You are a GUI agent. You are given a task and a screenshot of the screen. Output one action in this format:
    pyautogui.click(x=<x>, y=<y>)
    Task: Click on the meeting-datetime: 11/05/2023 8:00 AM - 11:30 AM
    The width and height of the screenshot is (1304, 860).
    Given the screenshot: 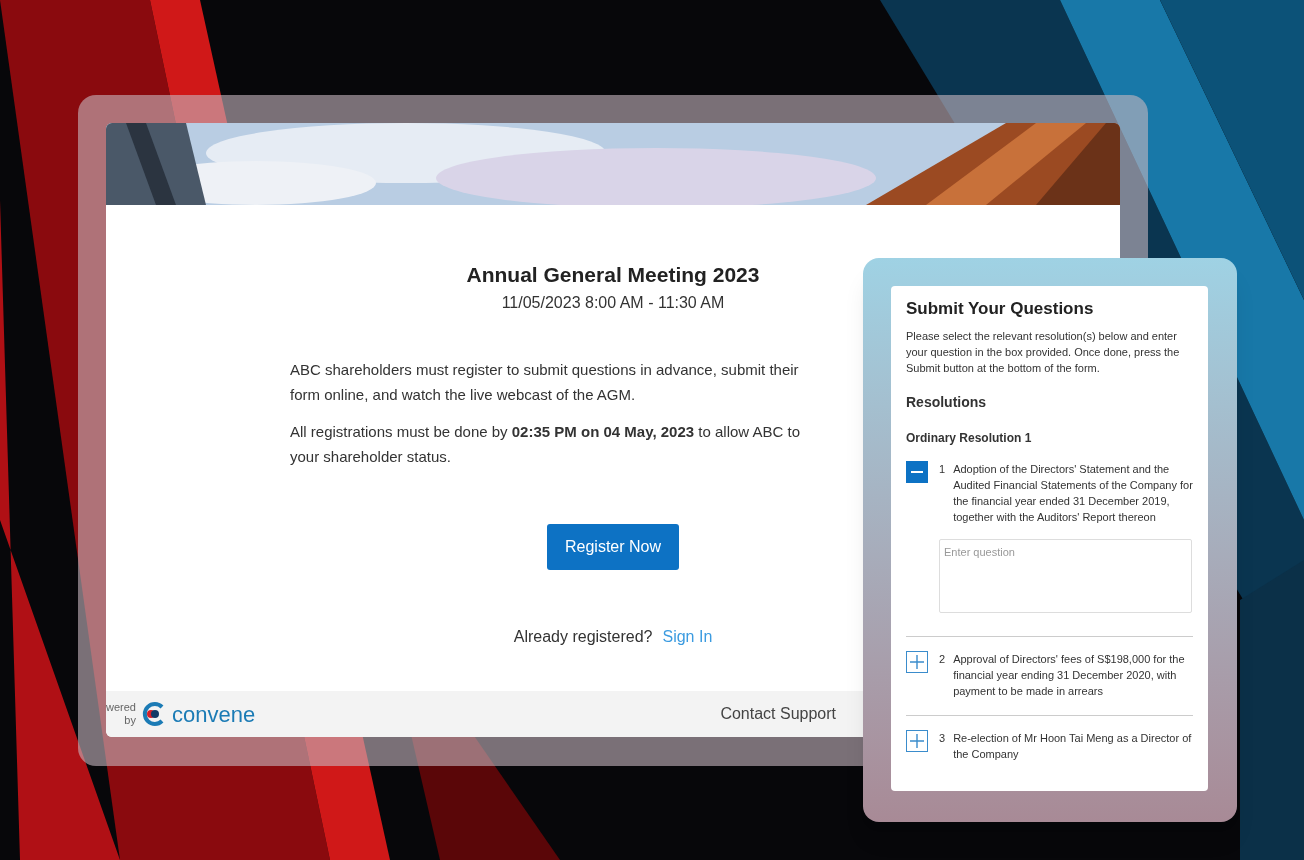 What is the action you would take?
    pyautogui.click(x=613, y=302)
    